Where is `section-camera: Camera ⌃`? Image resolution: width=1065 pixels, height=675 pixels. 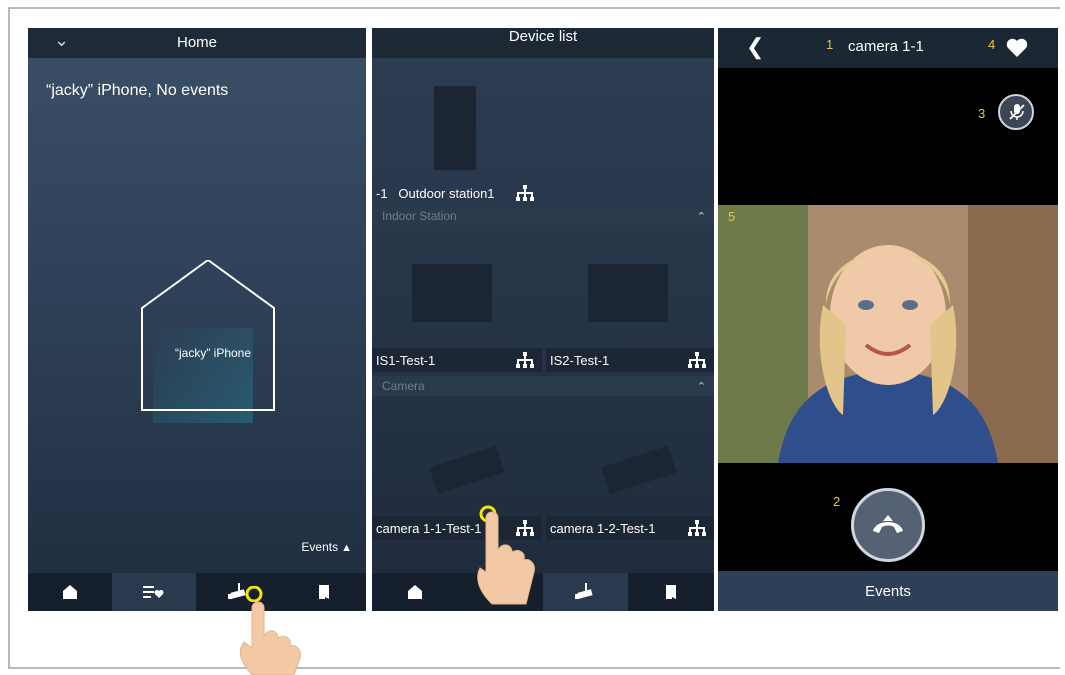
section-camera: Camera ⌃ is located at coordinates (543, 386).